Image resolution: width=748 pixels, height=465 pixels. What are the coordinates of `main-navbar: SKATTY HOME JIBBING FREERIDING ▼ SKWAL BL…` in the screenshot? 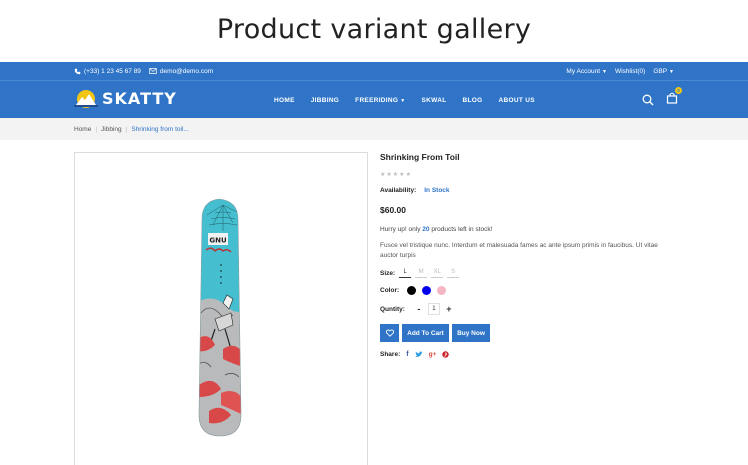 It's located at (374, 99).